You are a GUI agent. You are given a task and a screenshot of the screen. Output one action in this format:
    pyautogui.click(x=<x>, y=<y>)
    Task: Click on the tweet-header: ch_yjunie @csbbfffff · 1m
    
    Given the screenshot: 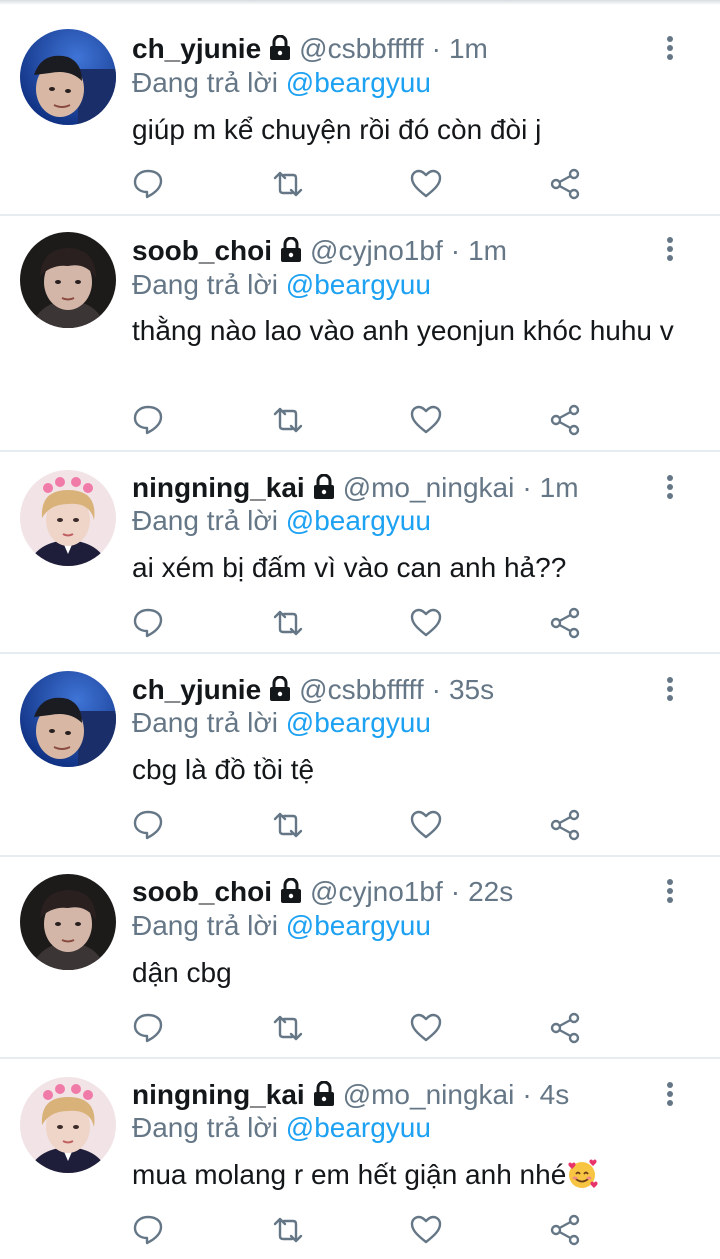 What is the action you would take?
    pyautogui.click(x=310, y=49)
    